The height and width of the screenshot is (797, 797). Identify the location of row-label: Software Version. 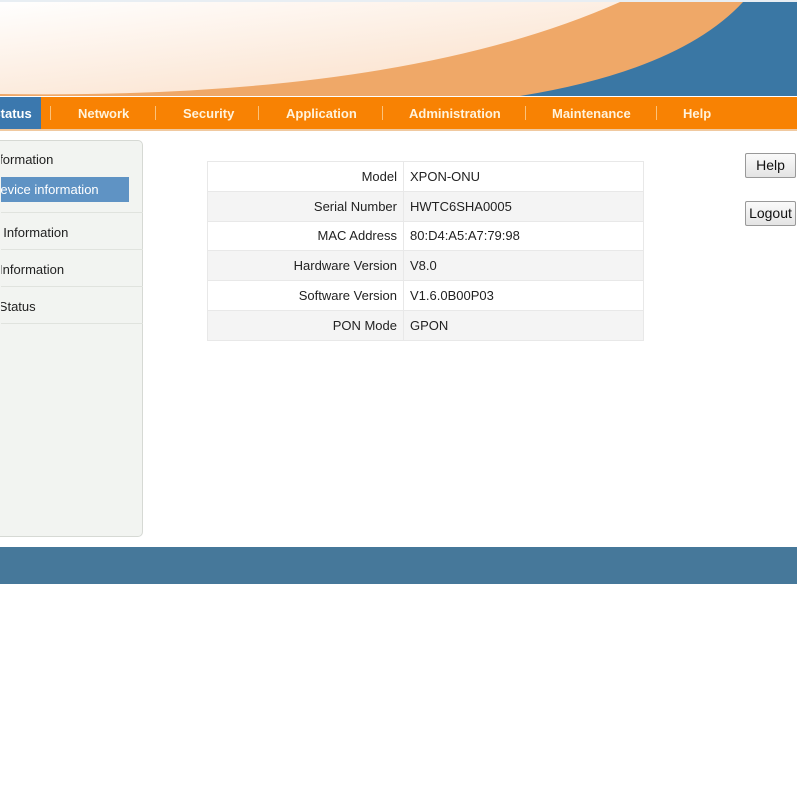
(305, 295).